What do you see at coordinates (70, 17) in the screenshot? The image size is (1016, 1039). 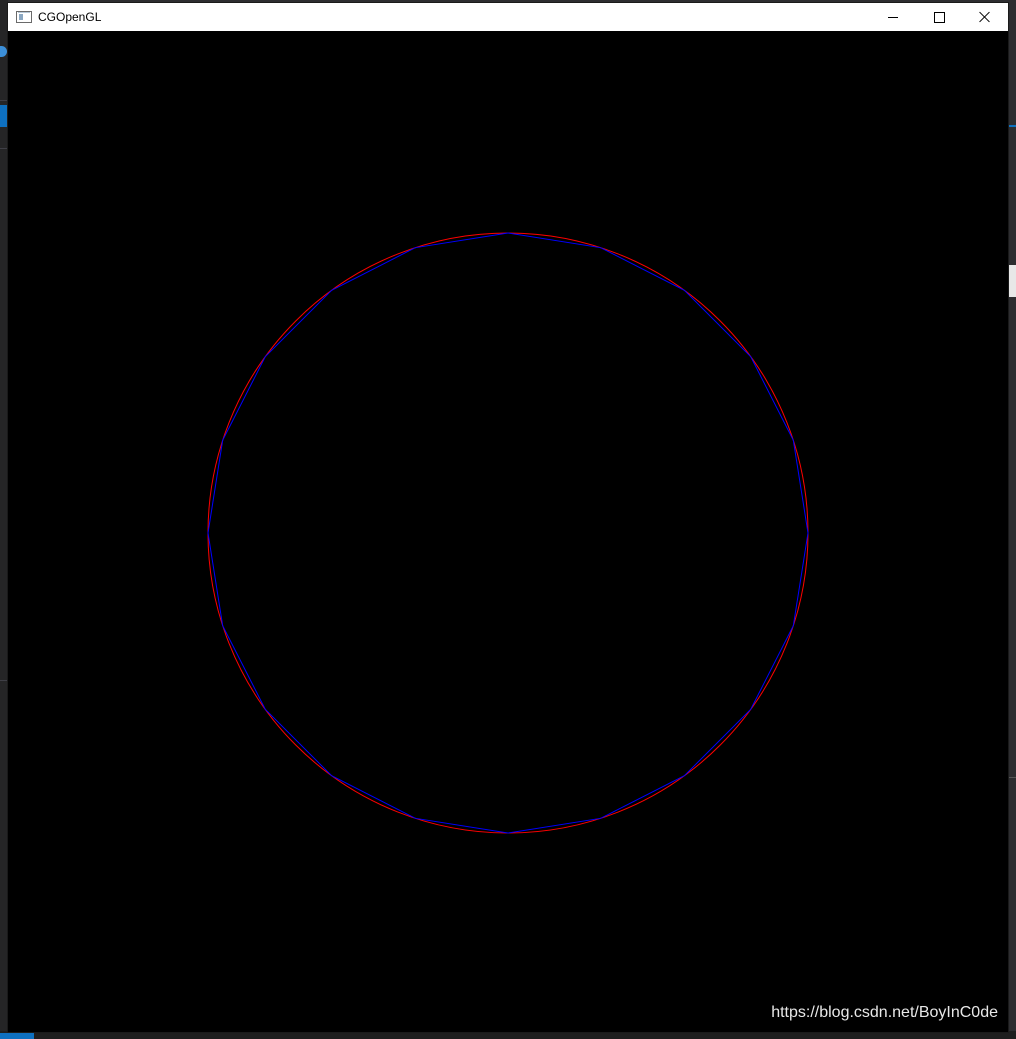 I see `window-title: CGOpenGL` at bounding box center [70, 17].